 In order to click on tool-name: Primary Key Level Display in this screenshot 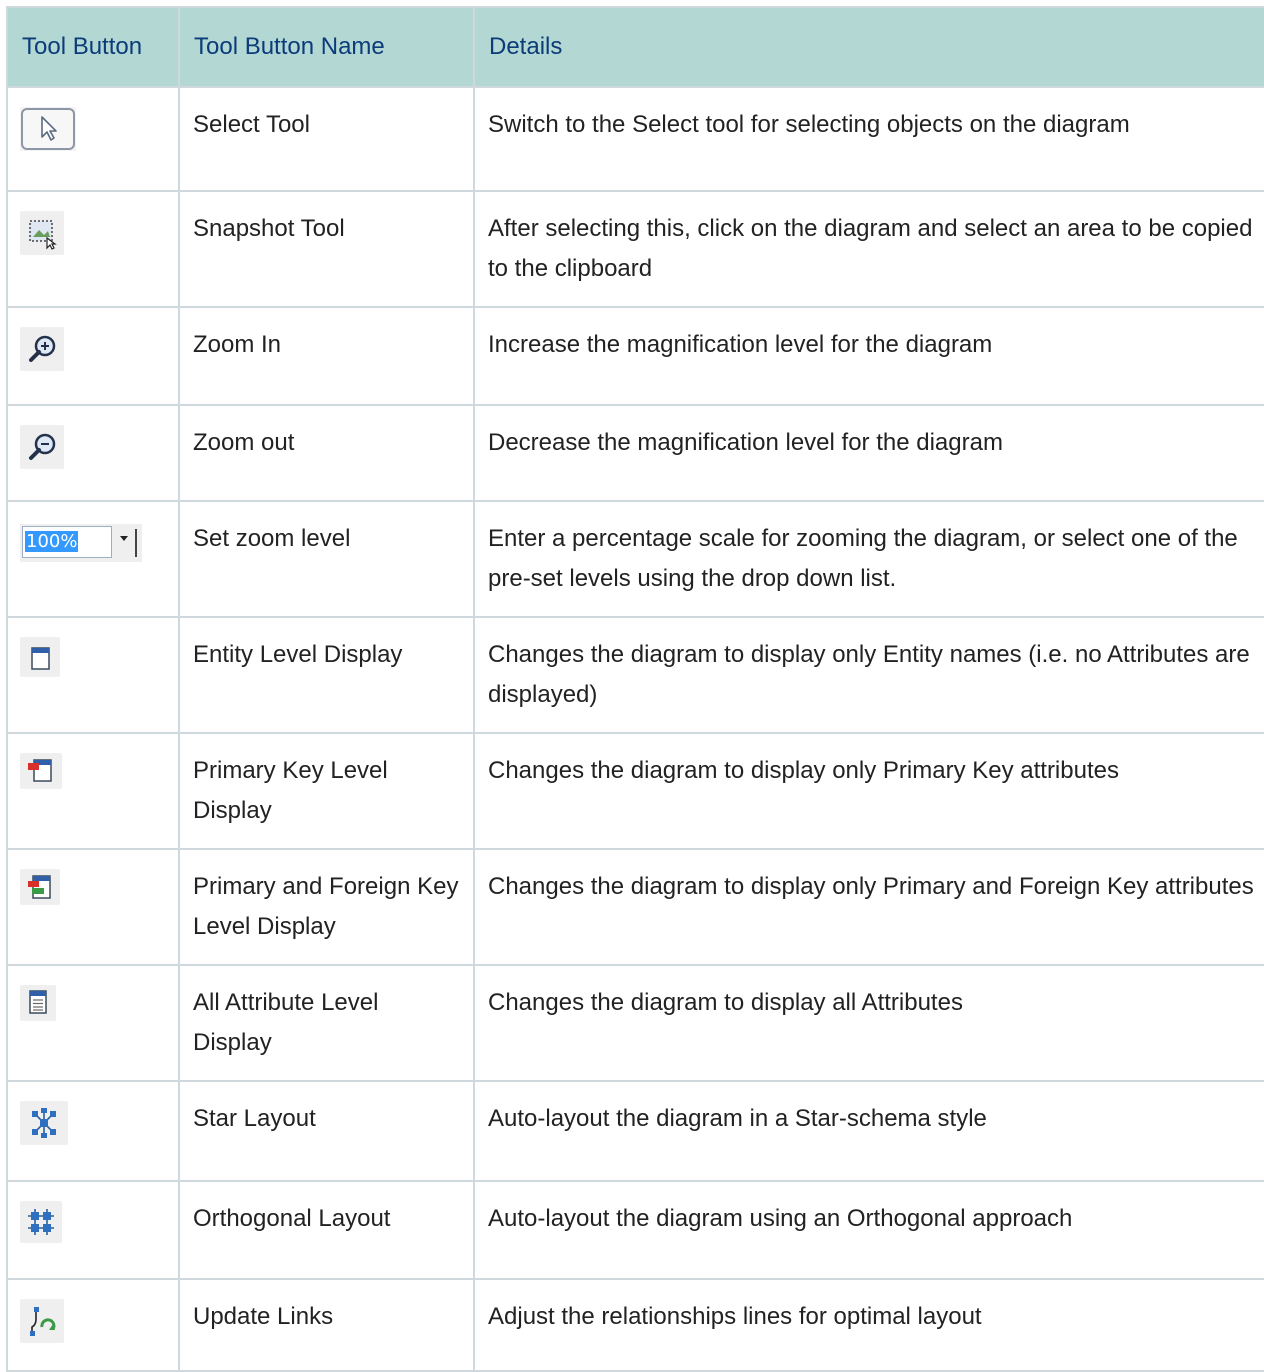, I will do `click(326, 791)`.